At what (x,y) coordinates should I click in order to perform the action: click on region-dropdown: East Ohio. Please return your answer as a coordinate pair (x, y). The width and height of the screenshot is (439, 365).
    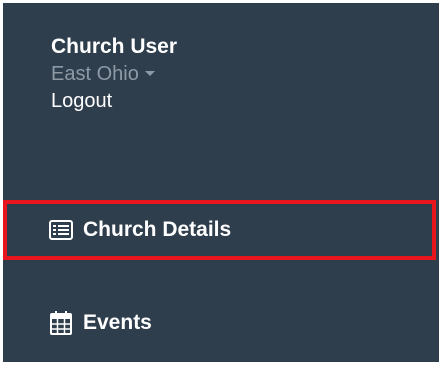
    Looking at the image, I should click on (114, 74).